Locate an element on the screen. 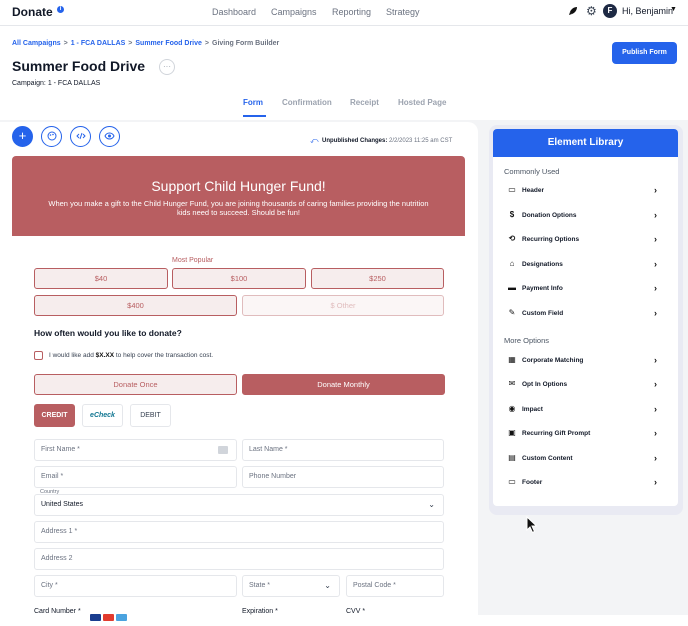 The width and height of the screenshot is (688, 626). state-select: State * ⌄ is located at coordinates (291, 586).